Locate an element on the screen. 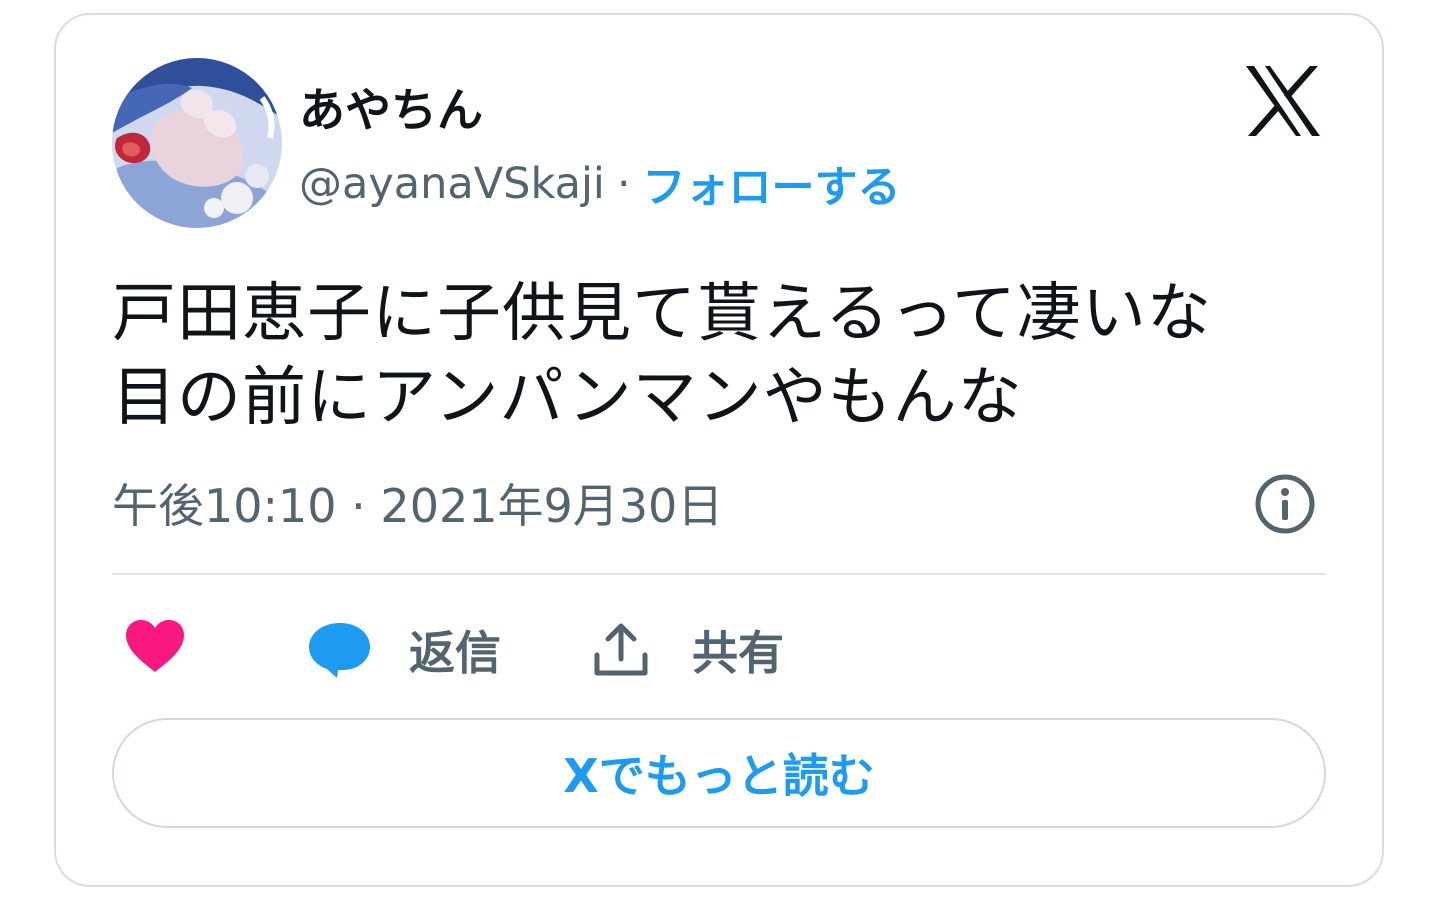 The image size is (1440, 899). avatar is located at coordinates (197, 143).